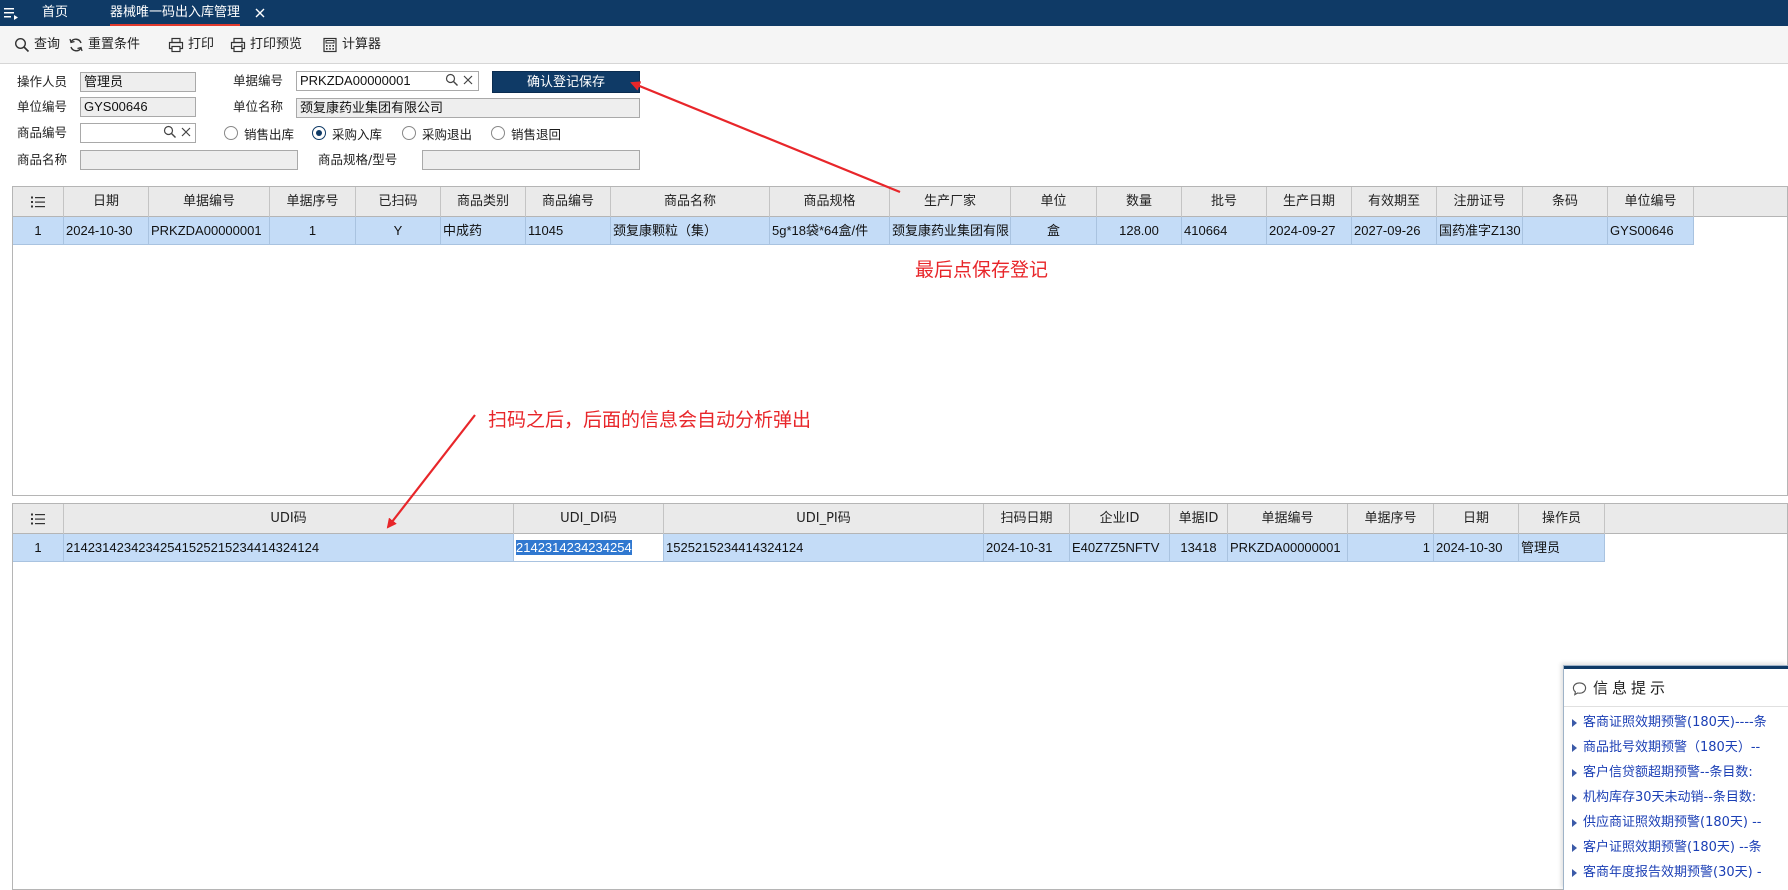 Image resolution: width=1788 pixels, height=890 pixels. What do you see at coordinates (319, 133) in the screenshot?
I see `radio-button-checked` at bounding box center [319, 133].